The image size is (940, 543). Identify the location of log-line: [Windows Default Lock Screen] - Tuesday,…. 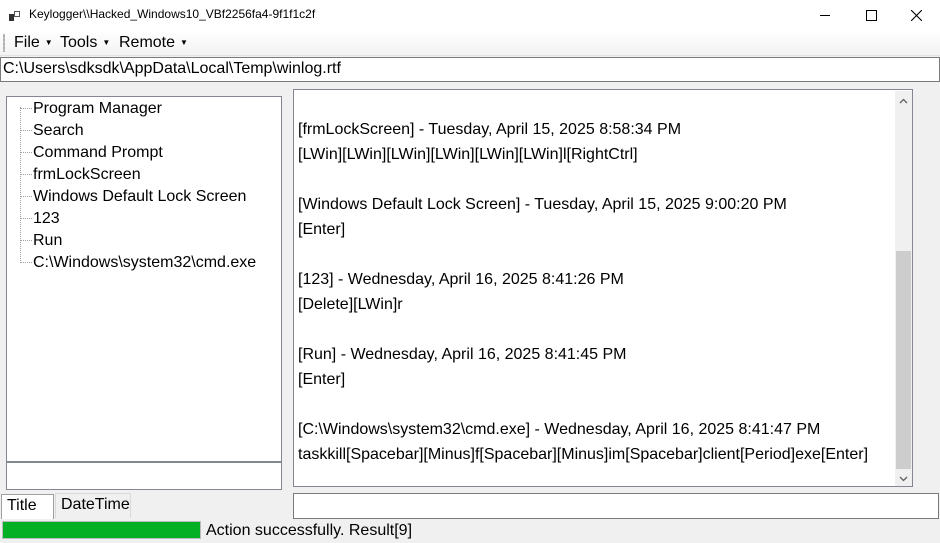
(542, 204).